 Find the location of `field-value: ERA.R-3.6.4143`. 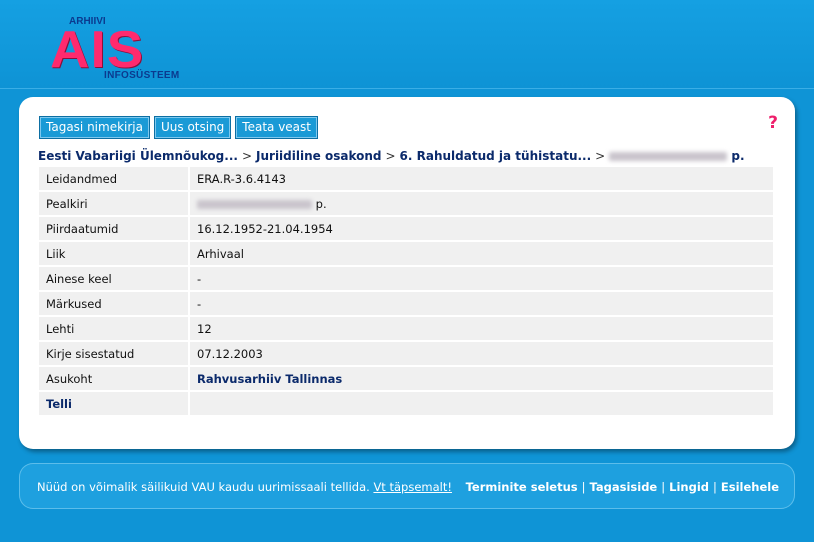

field-value: ERA.R-3.6.4143 is located at coordinates (482, 178).